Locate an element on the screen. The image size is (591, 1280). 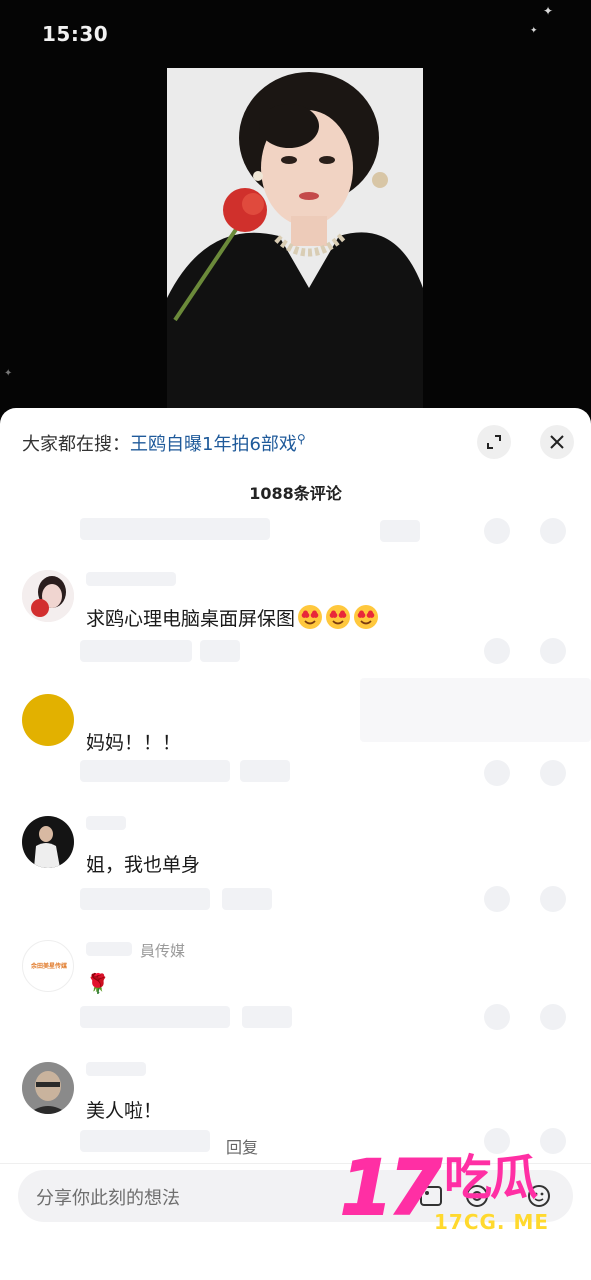
close-button is located at coordinates (557, 442).